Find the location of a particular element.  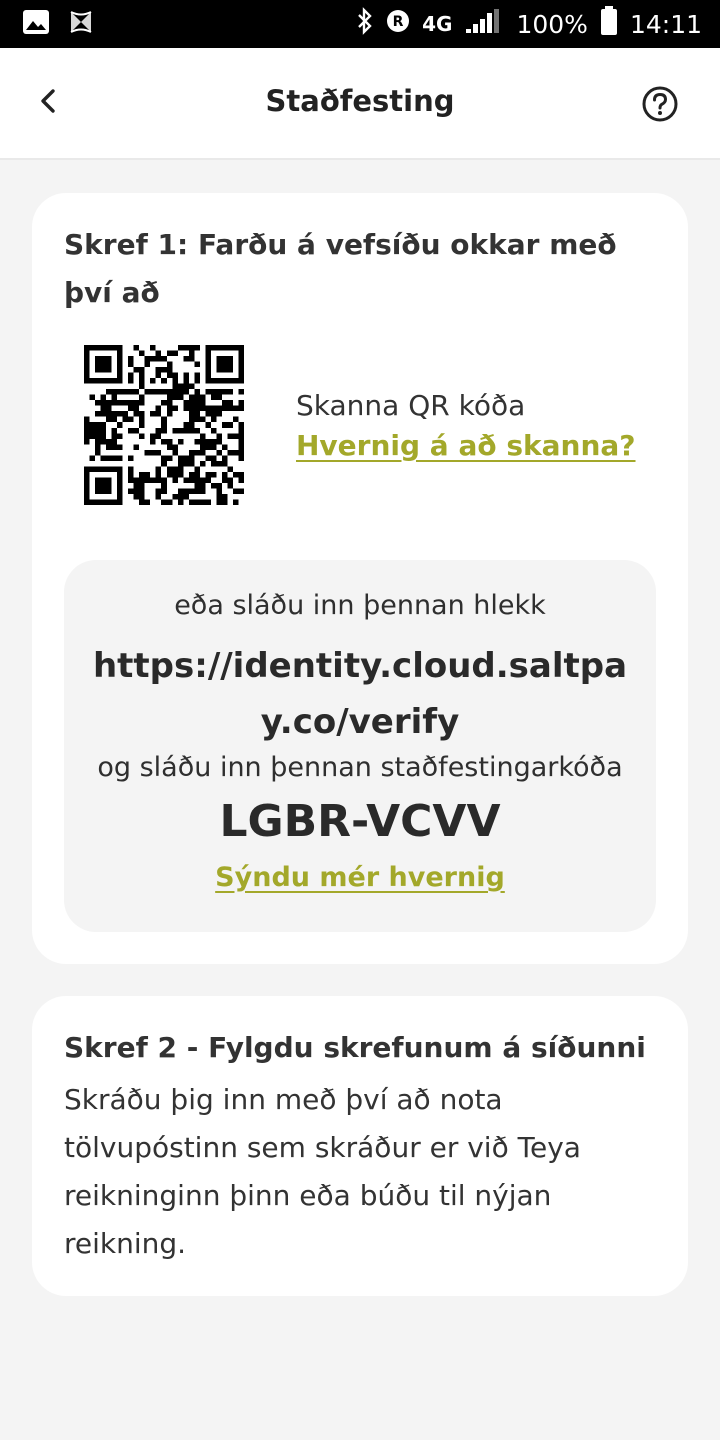

help-button is located at coordinates (660, 104).